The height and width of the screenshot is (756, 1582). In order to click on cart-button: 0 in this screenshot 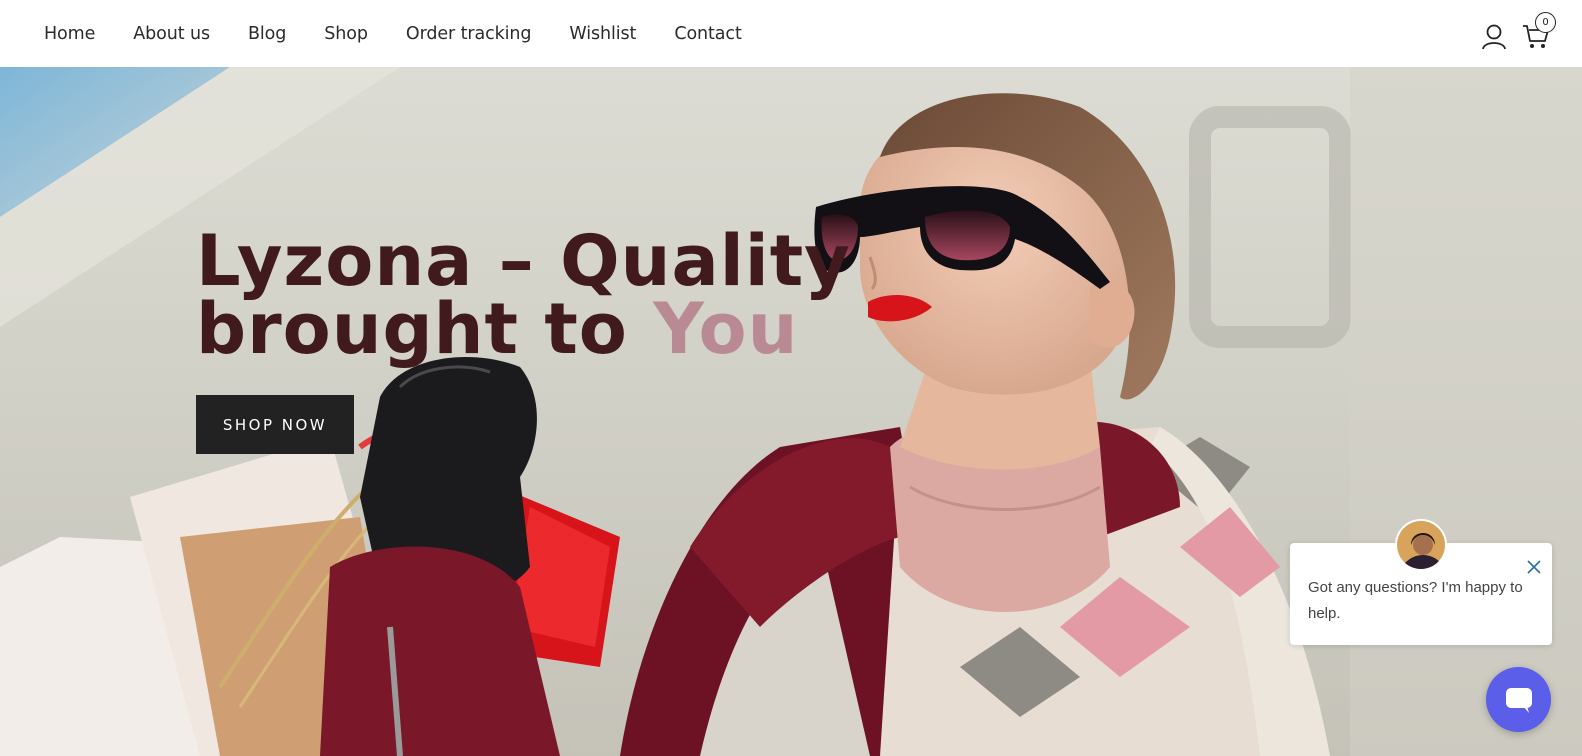, I will do `click(1539, 31)`.